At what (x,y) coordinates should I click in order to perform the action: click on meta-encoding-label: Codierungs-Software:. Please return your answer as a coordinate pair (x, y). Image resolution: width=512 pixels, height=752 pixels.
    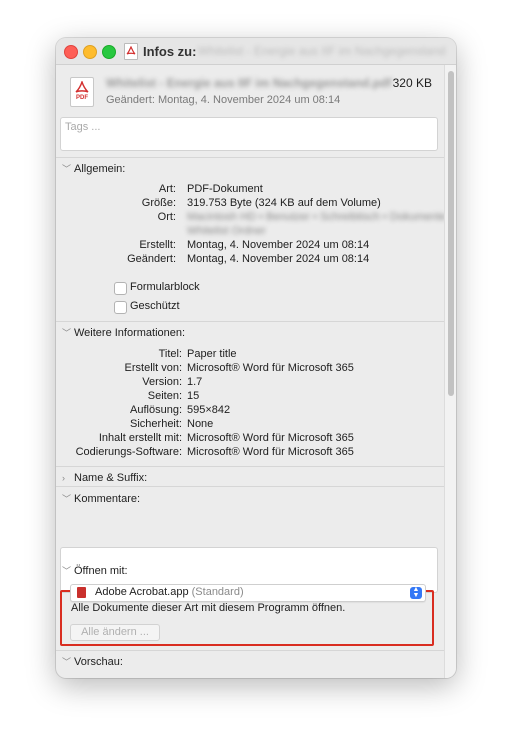
    Looking at the image, I should click on (128, 452).